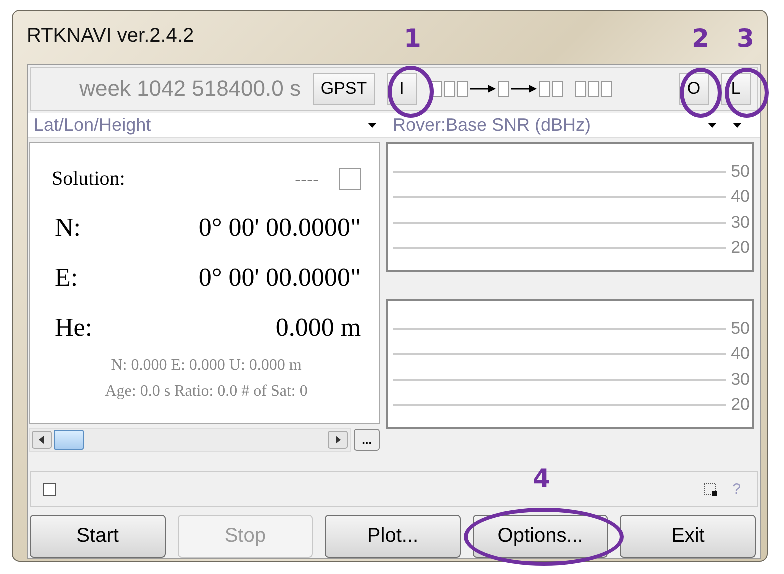 The width and height of the screenshot is (784, 574). I want to click on callout-number: 2, so click(701, 38).